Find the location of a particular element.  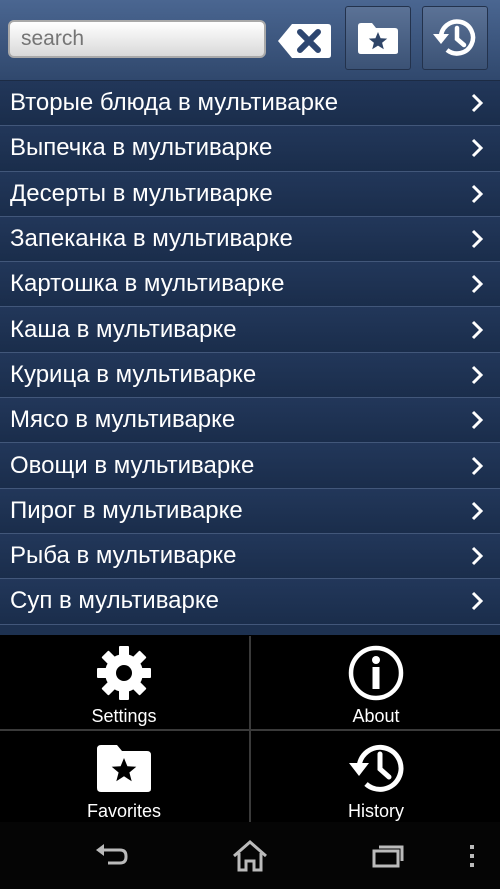

history-button: History is located at coordinates (376, 777).